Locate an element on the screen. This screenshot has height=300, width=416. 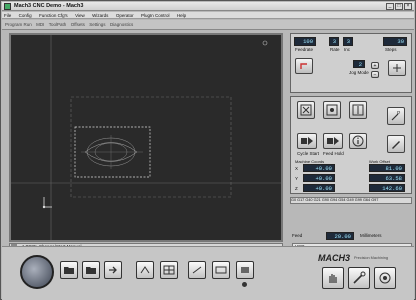
menu-plugin-control: PlugIn Control is located at coordinates (155, 15).